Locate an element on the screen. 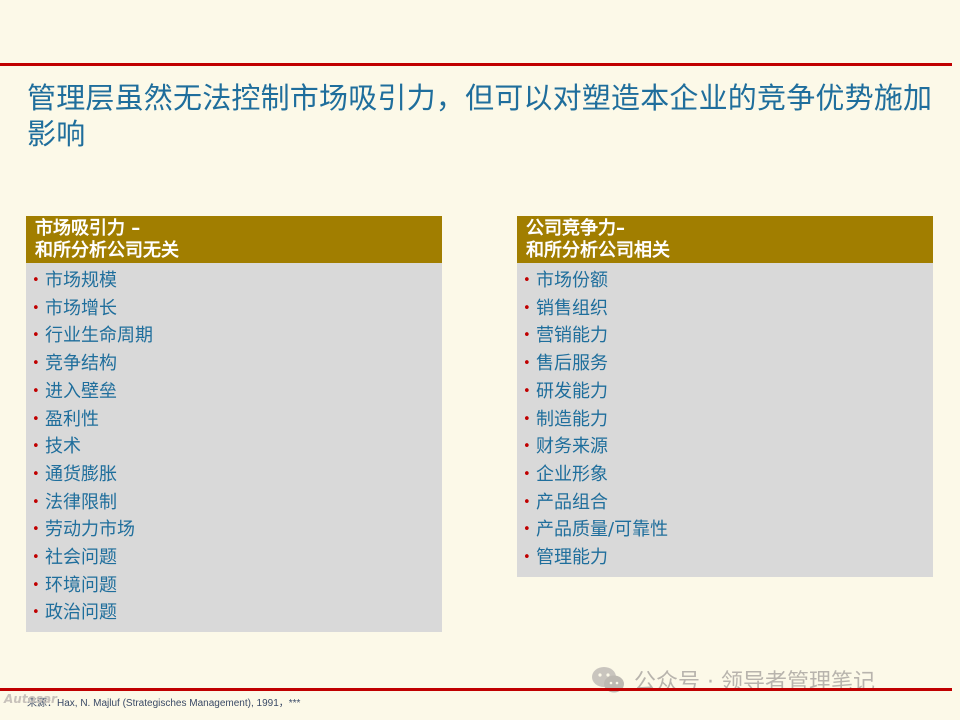 Image resolution: width=960 pixels, height=720 pixels. market-factor-item: • 法律限制 is located at coordinates (237, 503).